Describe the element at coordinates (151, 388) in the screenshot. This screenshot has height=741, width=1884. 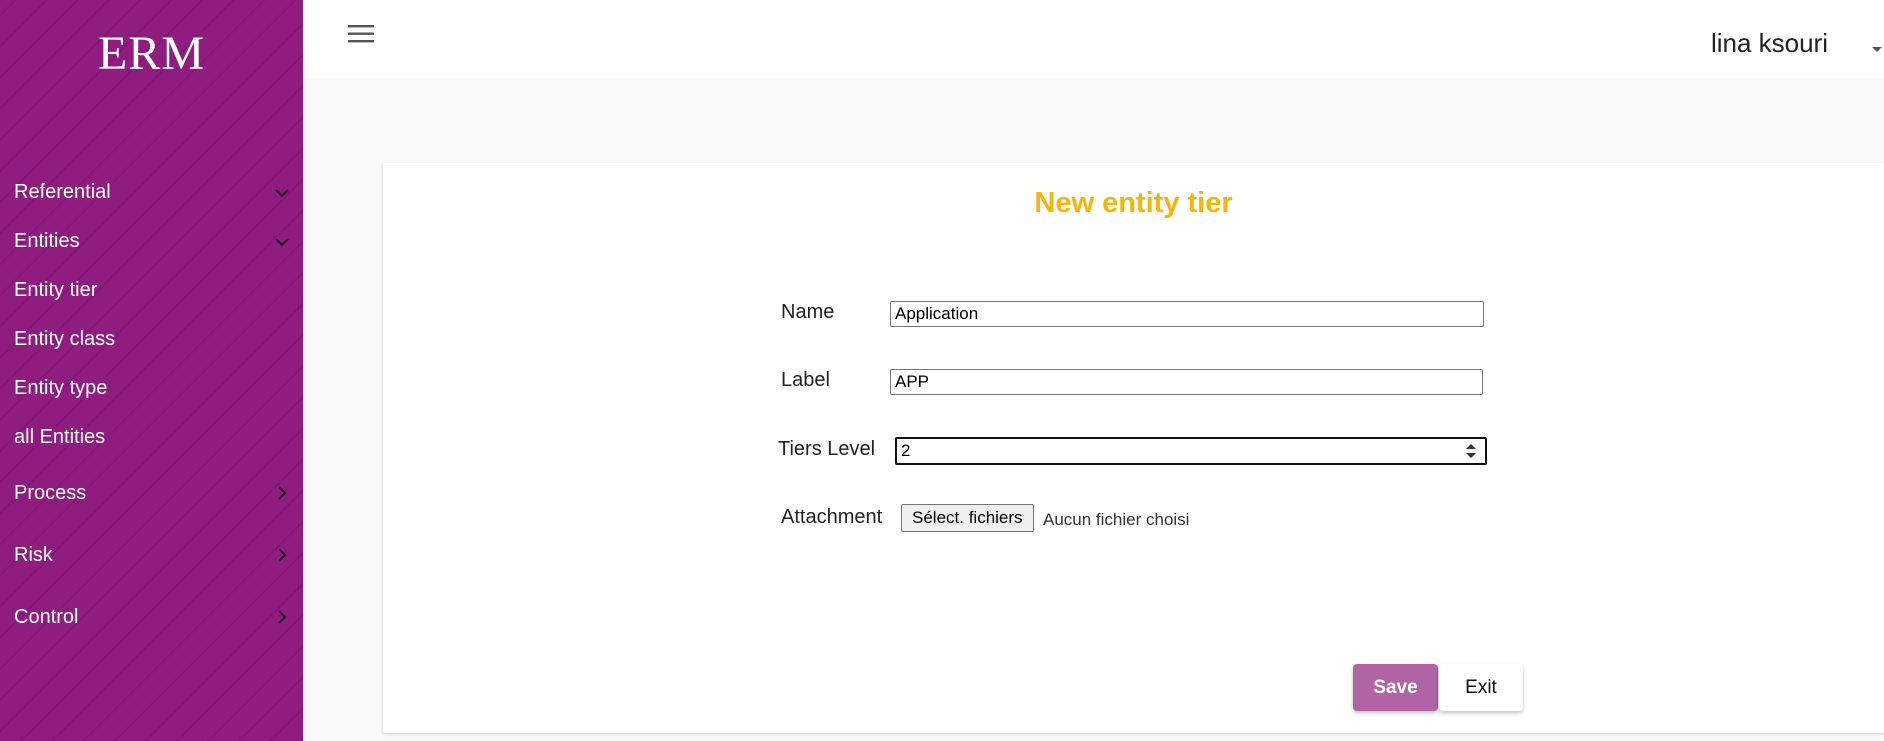
I see `sidebar-item-entity-type: Entity type` at that location.